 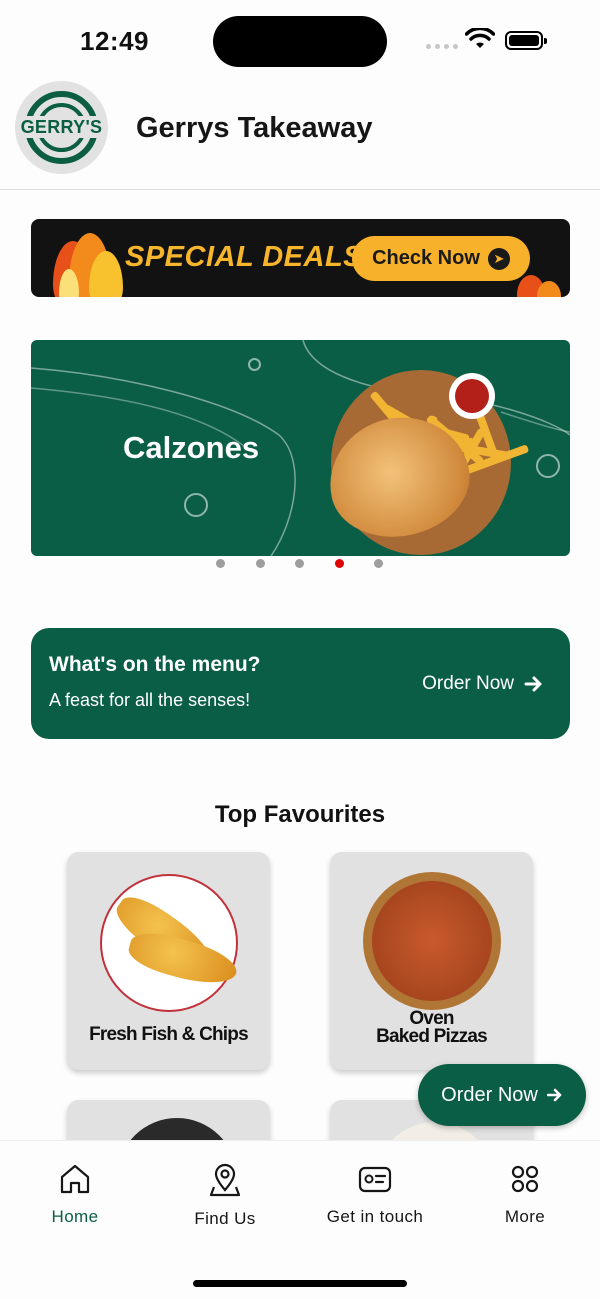 I want to click on carousel-dots, so click(x=300, y=564).